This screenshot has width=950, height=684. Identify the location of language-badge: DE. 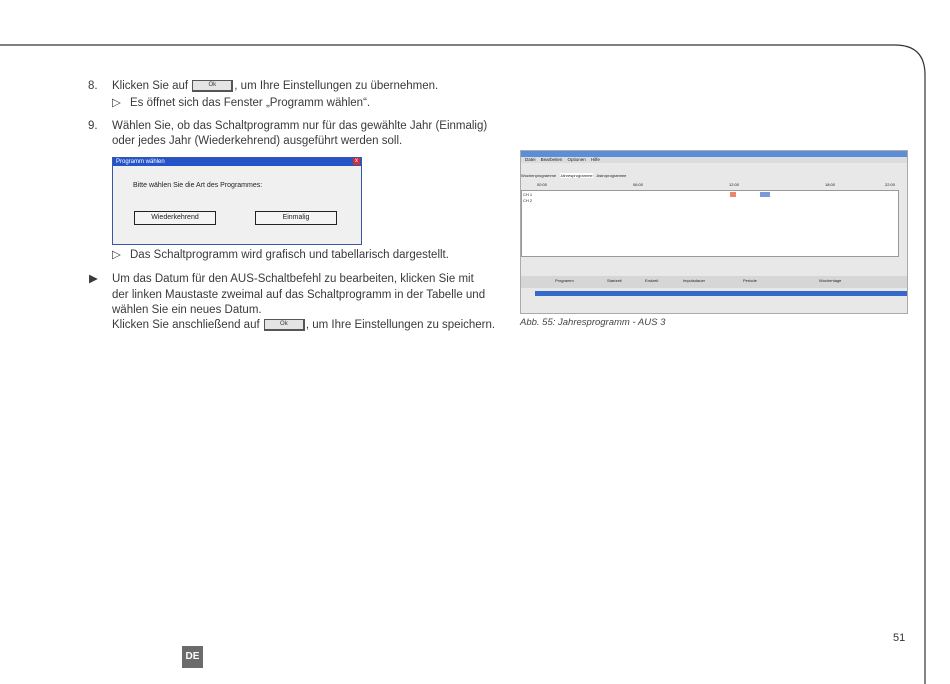
(192, 657).